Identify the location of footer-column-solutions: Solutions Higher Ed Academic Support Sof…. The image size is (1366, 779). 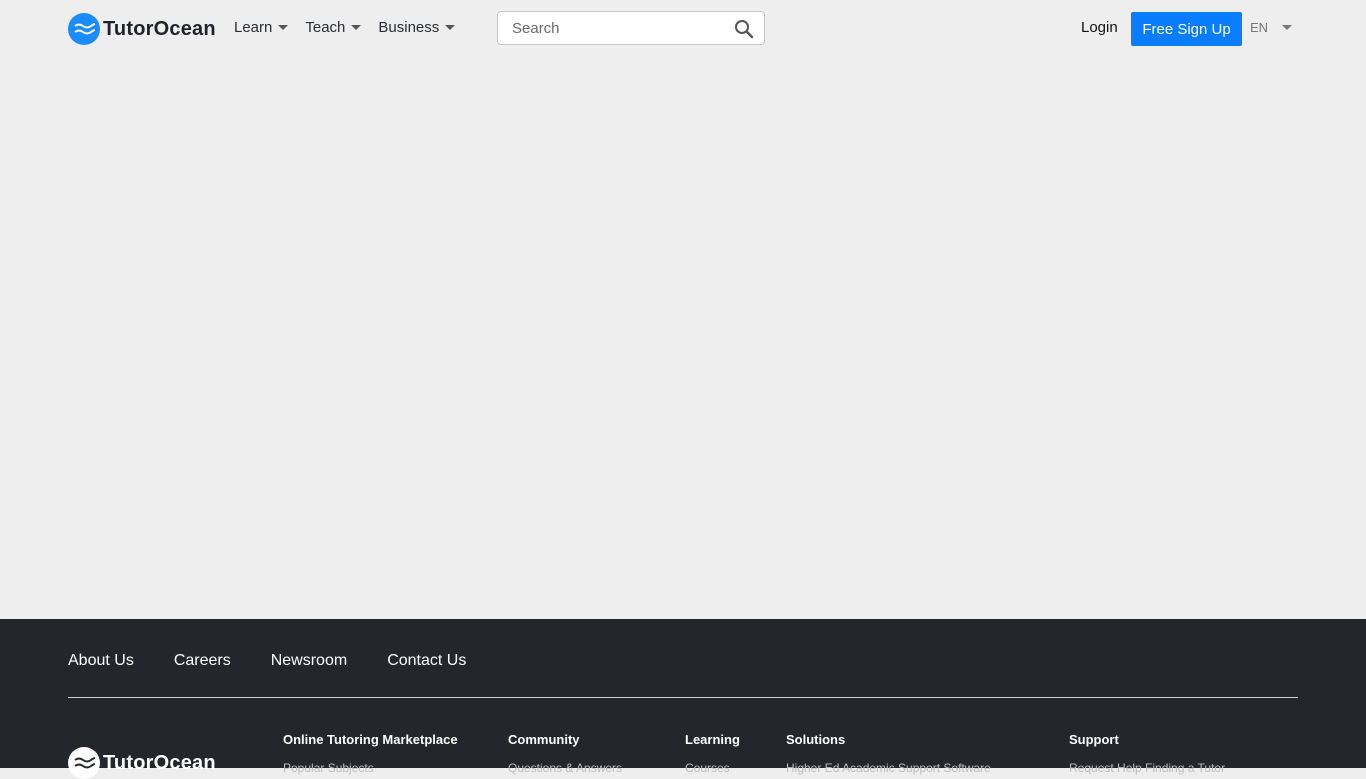
(888, 753).